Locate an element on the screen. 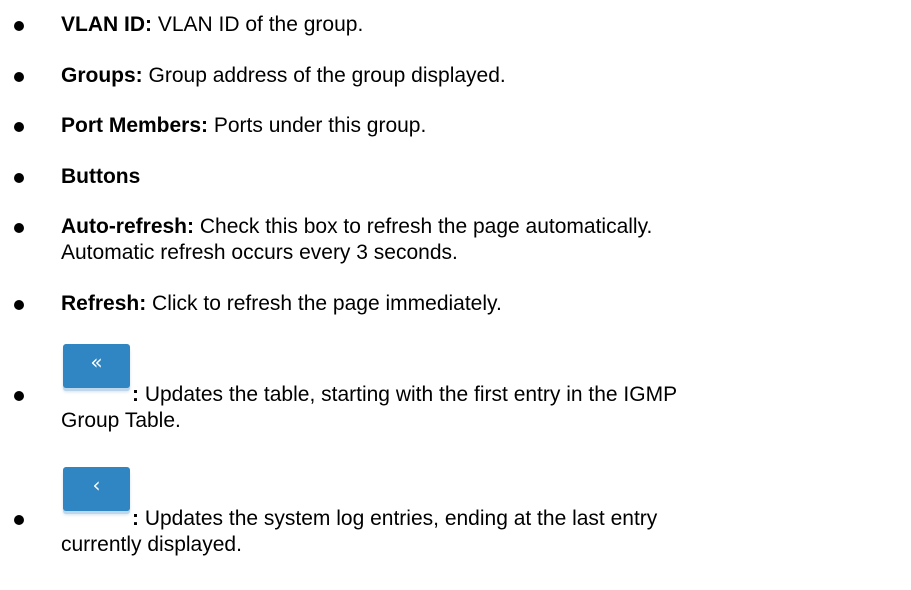  list-item-text: Buttons is located at coordinates (483, 177).